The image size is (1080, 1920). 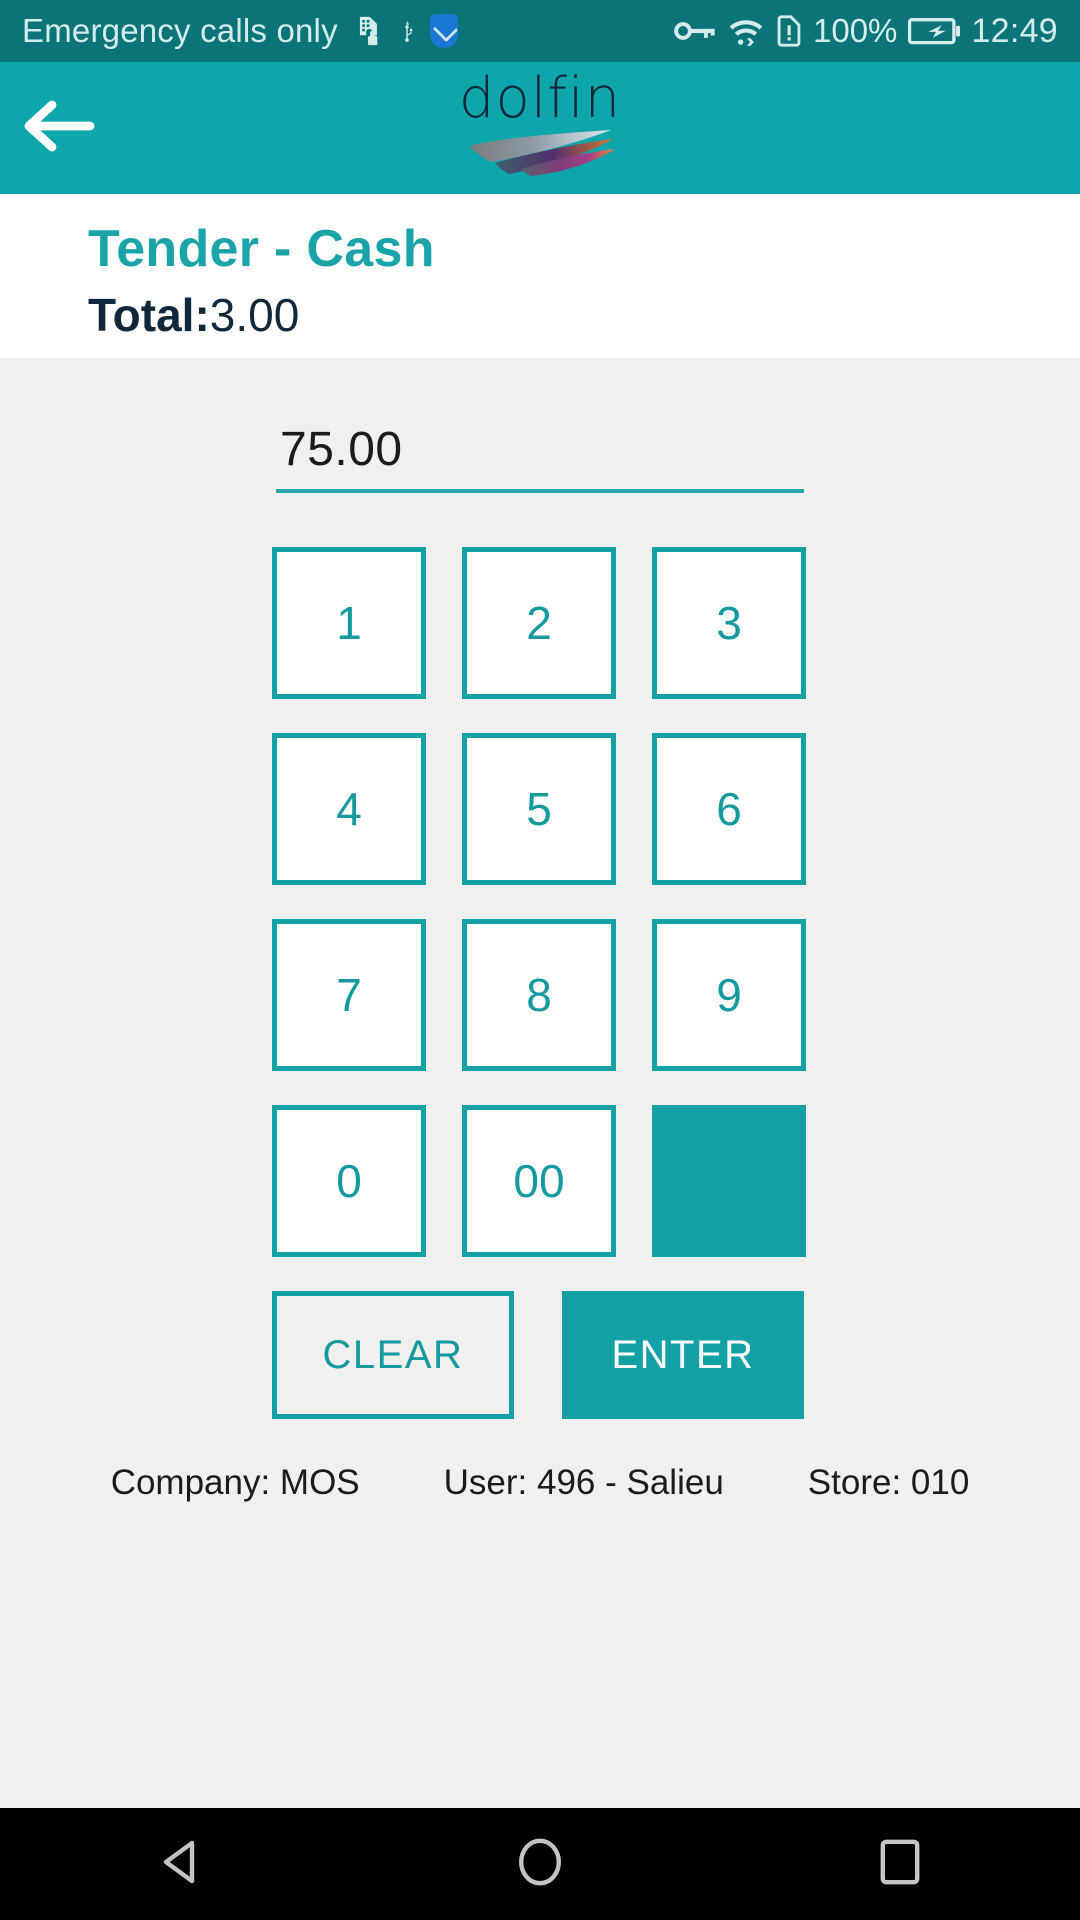 I want to click on page-header: Tender - Cash Total:3.00, so click(x=540, y=276).